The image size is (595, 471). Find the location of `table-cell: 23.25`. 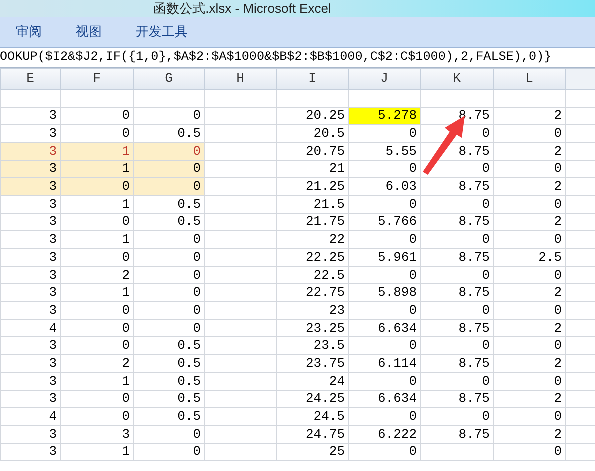

table-cell: 23.25 is located at coordinates (312, 328).